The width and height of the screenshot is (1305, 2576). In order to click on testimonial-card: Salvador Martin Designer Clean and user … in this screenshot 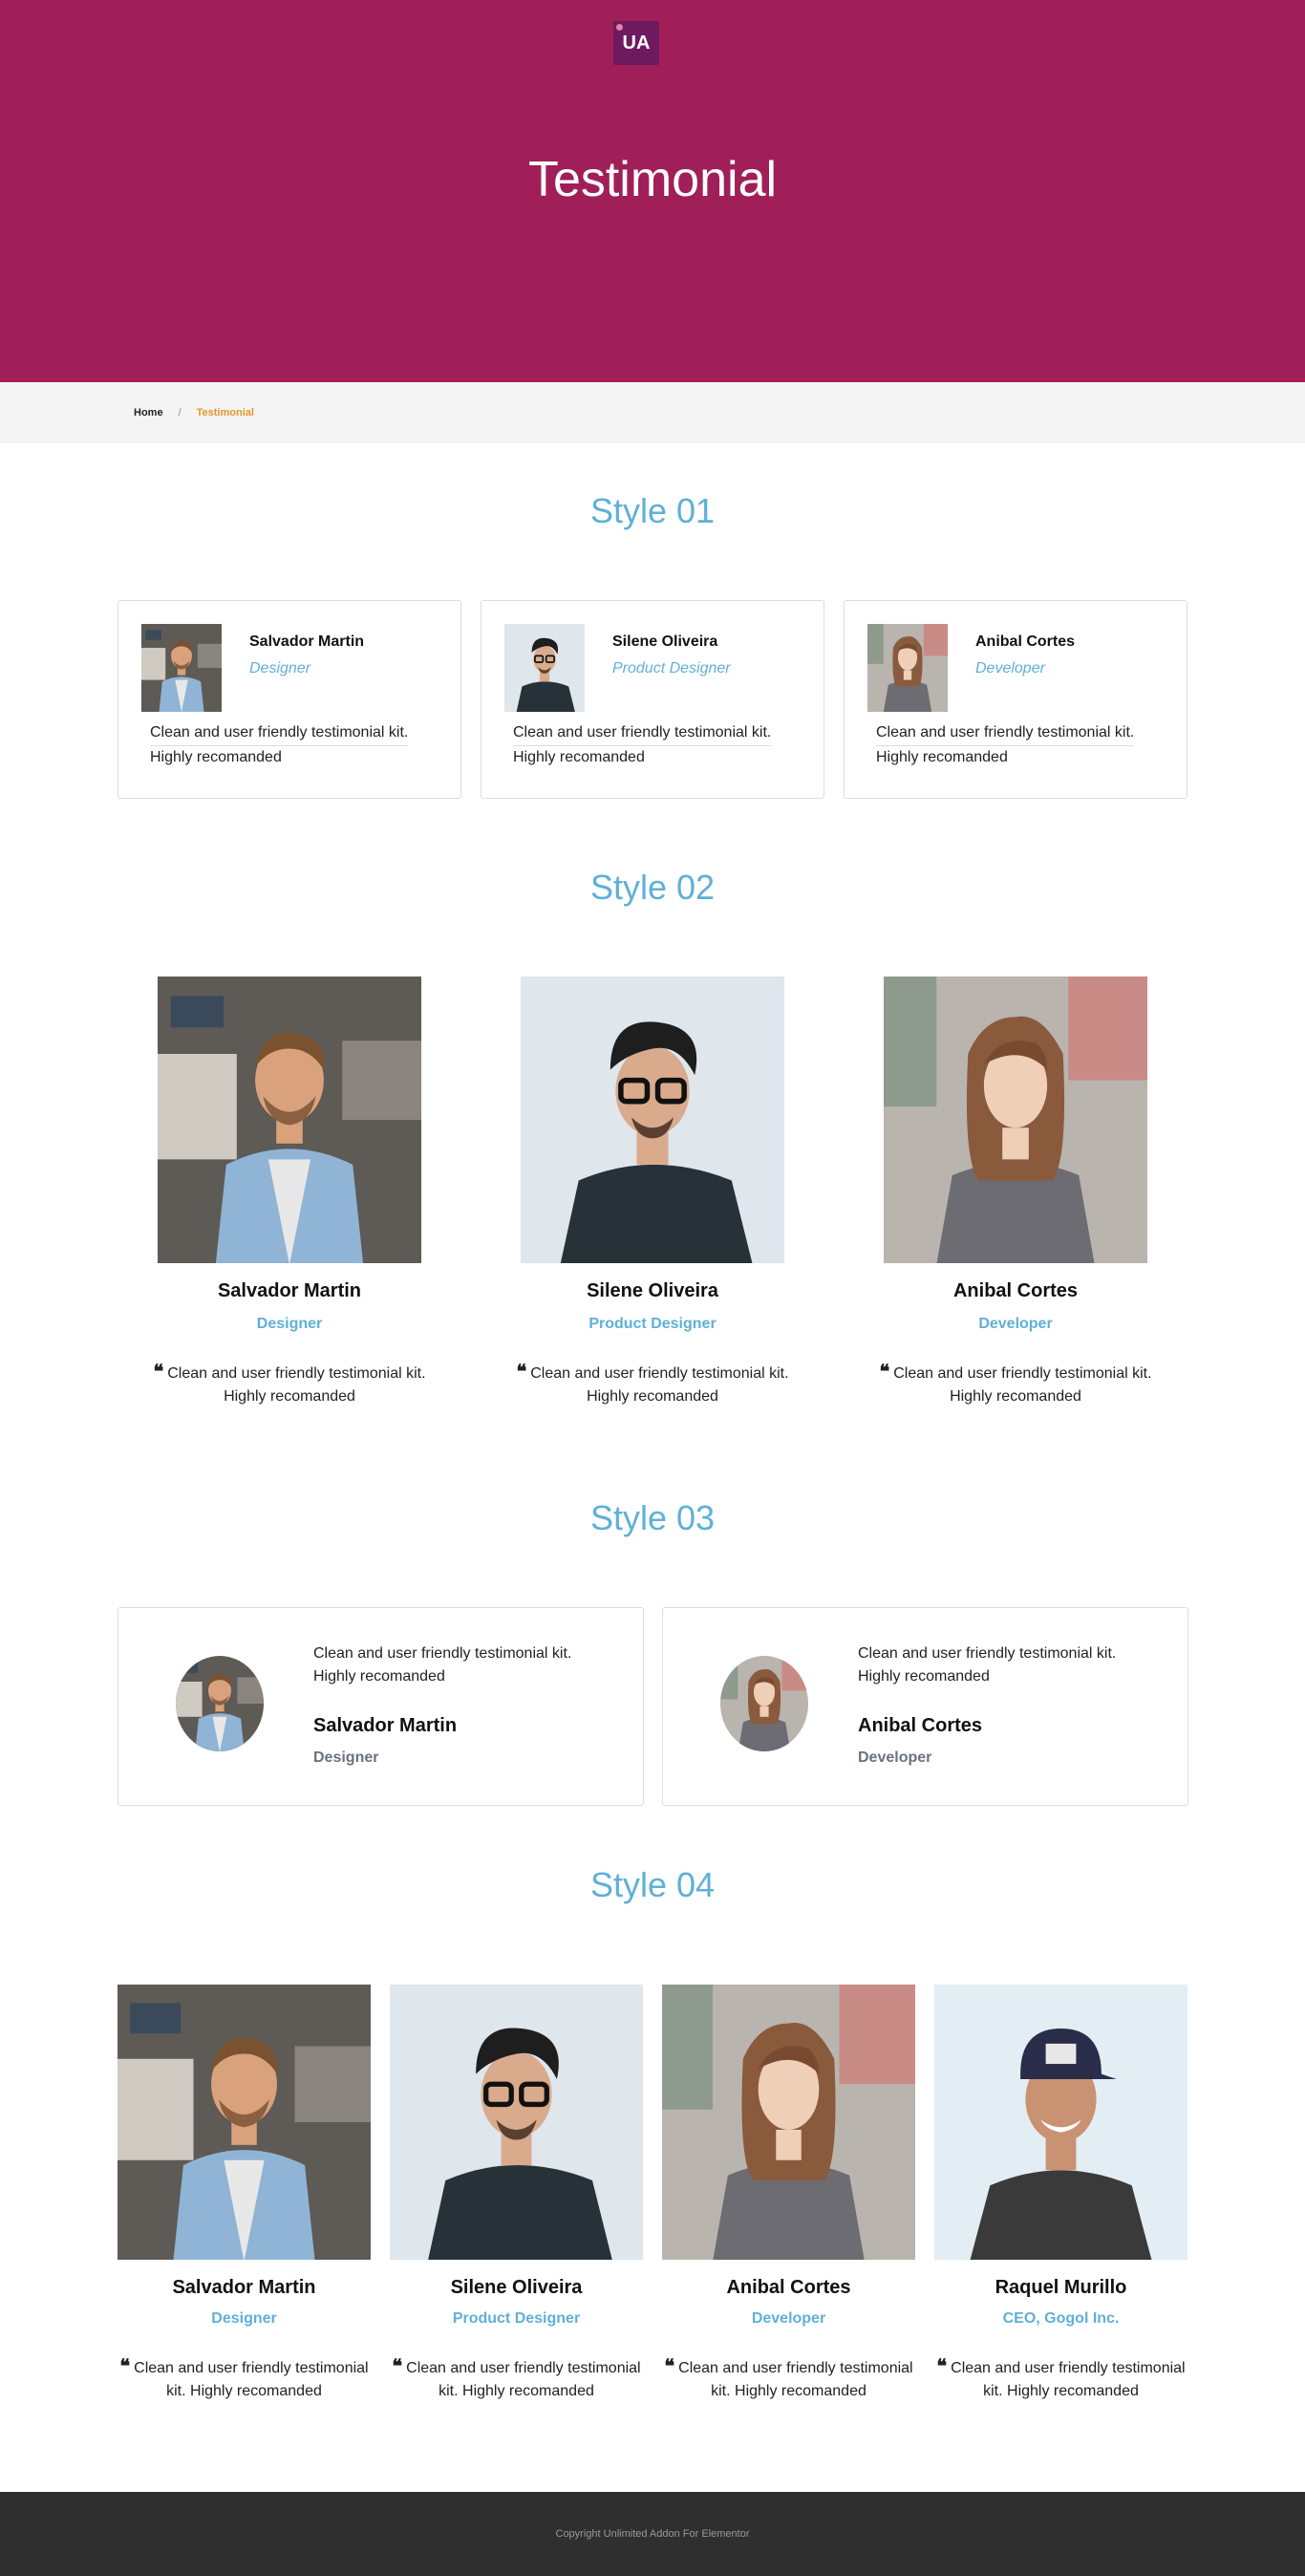, I will do `click(289, 699)`.